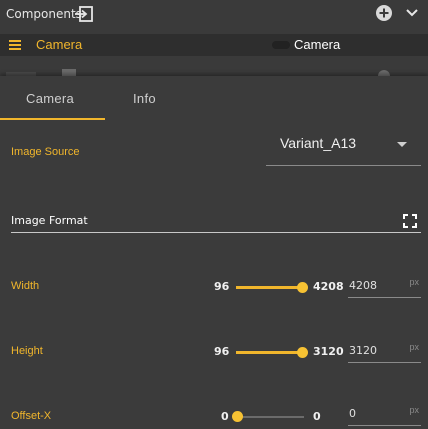 Image resolution: width=428 pixels, height=429 pixels. What do you see at coordinates (214, 67) in the screenshot?
I see `hidden-row` at bounding box center [214, 67].